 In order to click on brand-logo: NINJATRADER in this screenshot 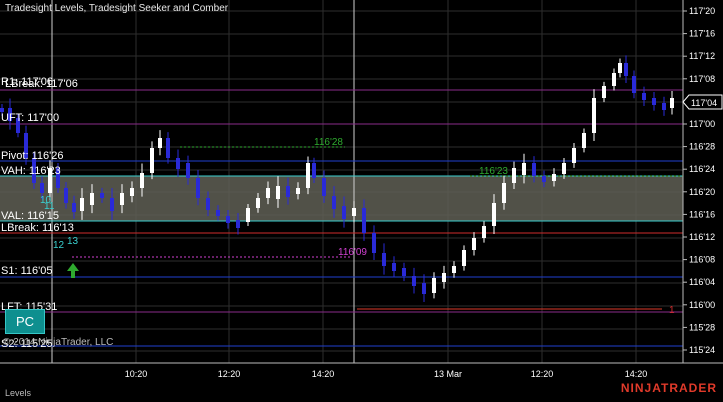, I will do `click(668, 388)`.